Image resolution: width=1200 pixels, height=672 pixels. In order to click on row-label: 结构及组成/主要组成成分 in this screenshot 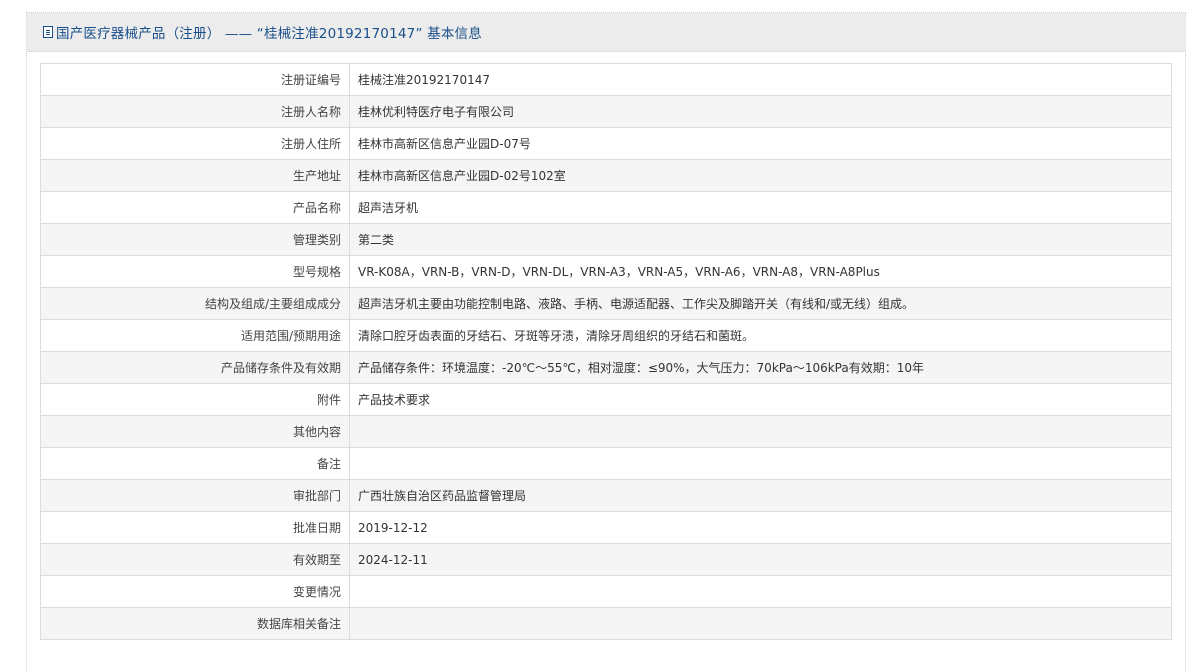, I will do `click(195, 303)`.